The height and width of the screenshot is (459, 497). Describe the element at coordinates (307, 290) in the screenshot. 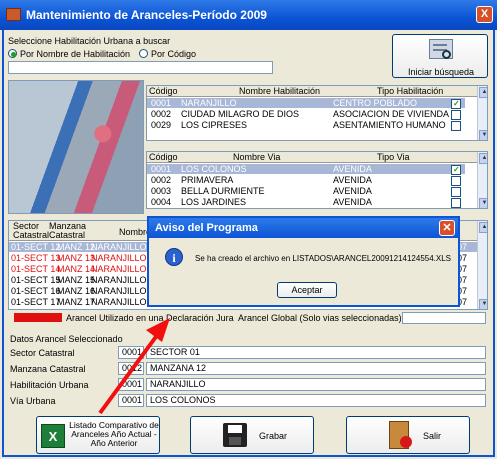

I see `aceptar-button: Aceptar` at that location.